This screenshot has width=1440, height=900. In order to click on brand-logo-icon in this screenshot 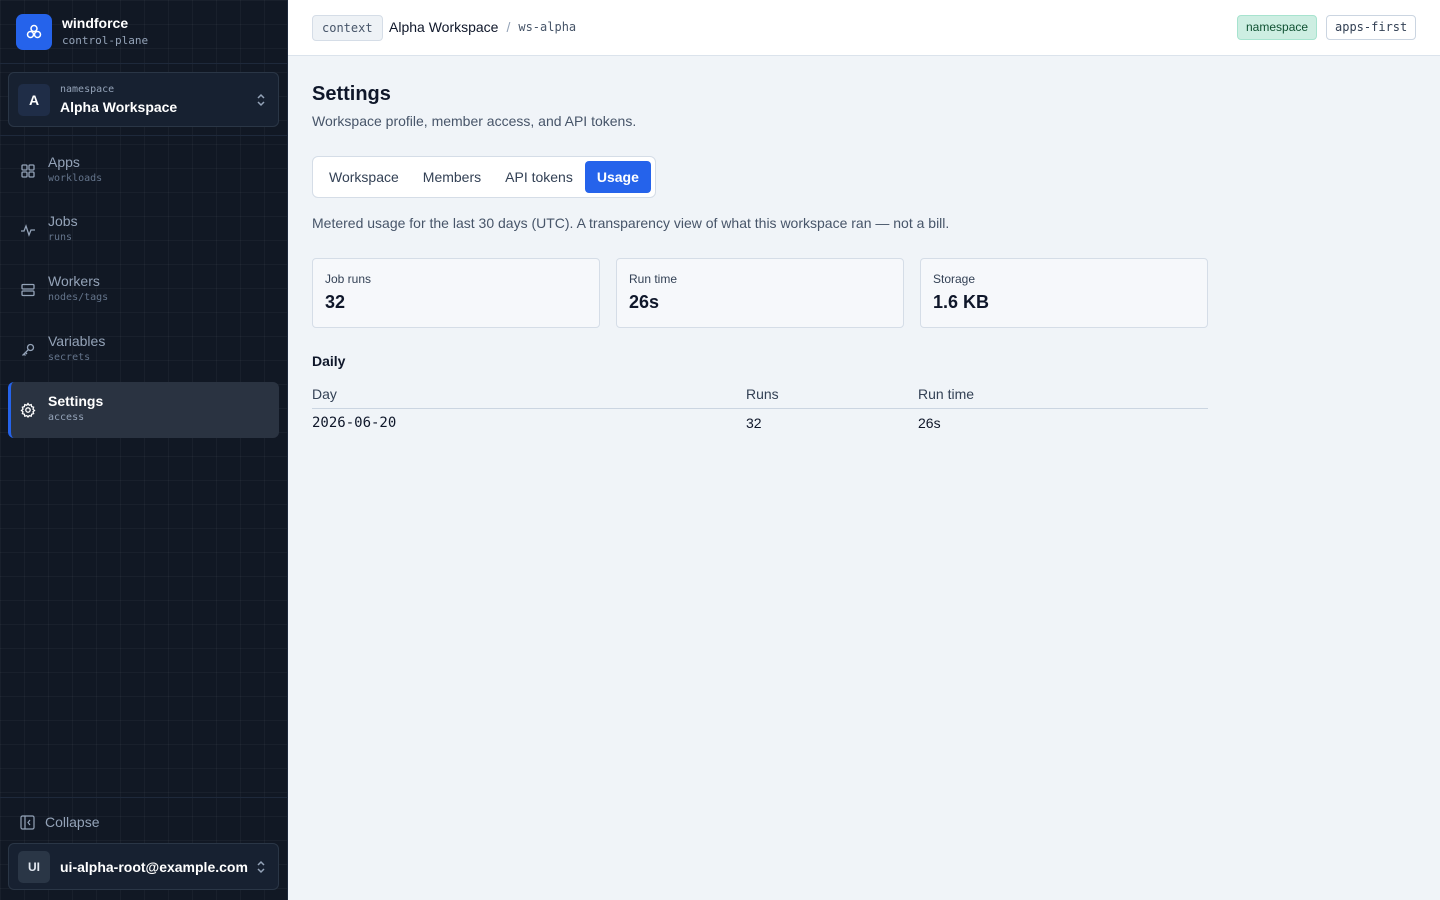, I will do `click(34, 32)`.